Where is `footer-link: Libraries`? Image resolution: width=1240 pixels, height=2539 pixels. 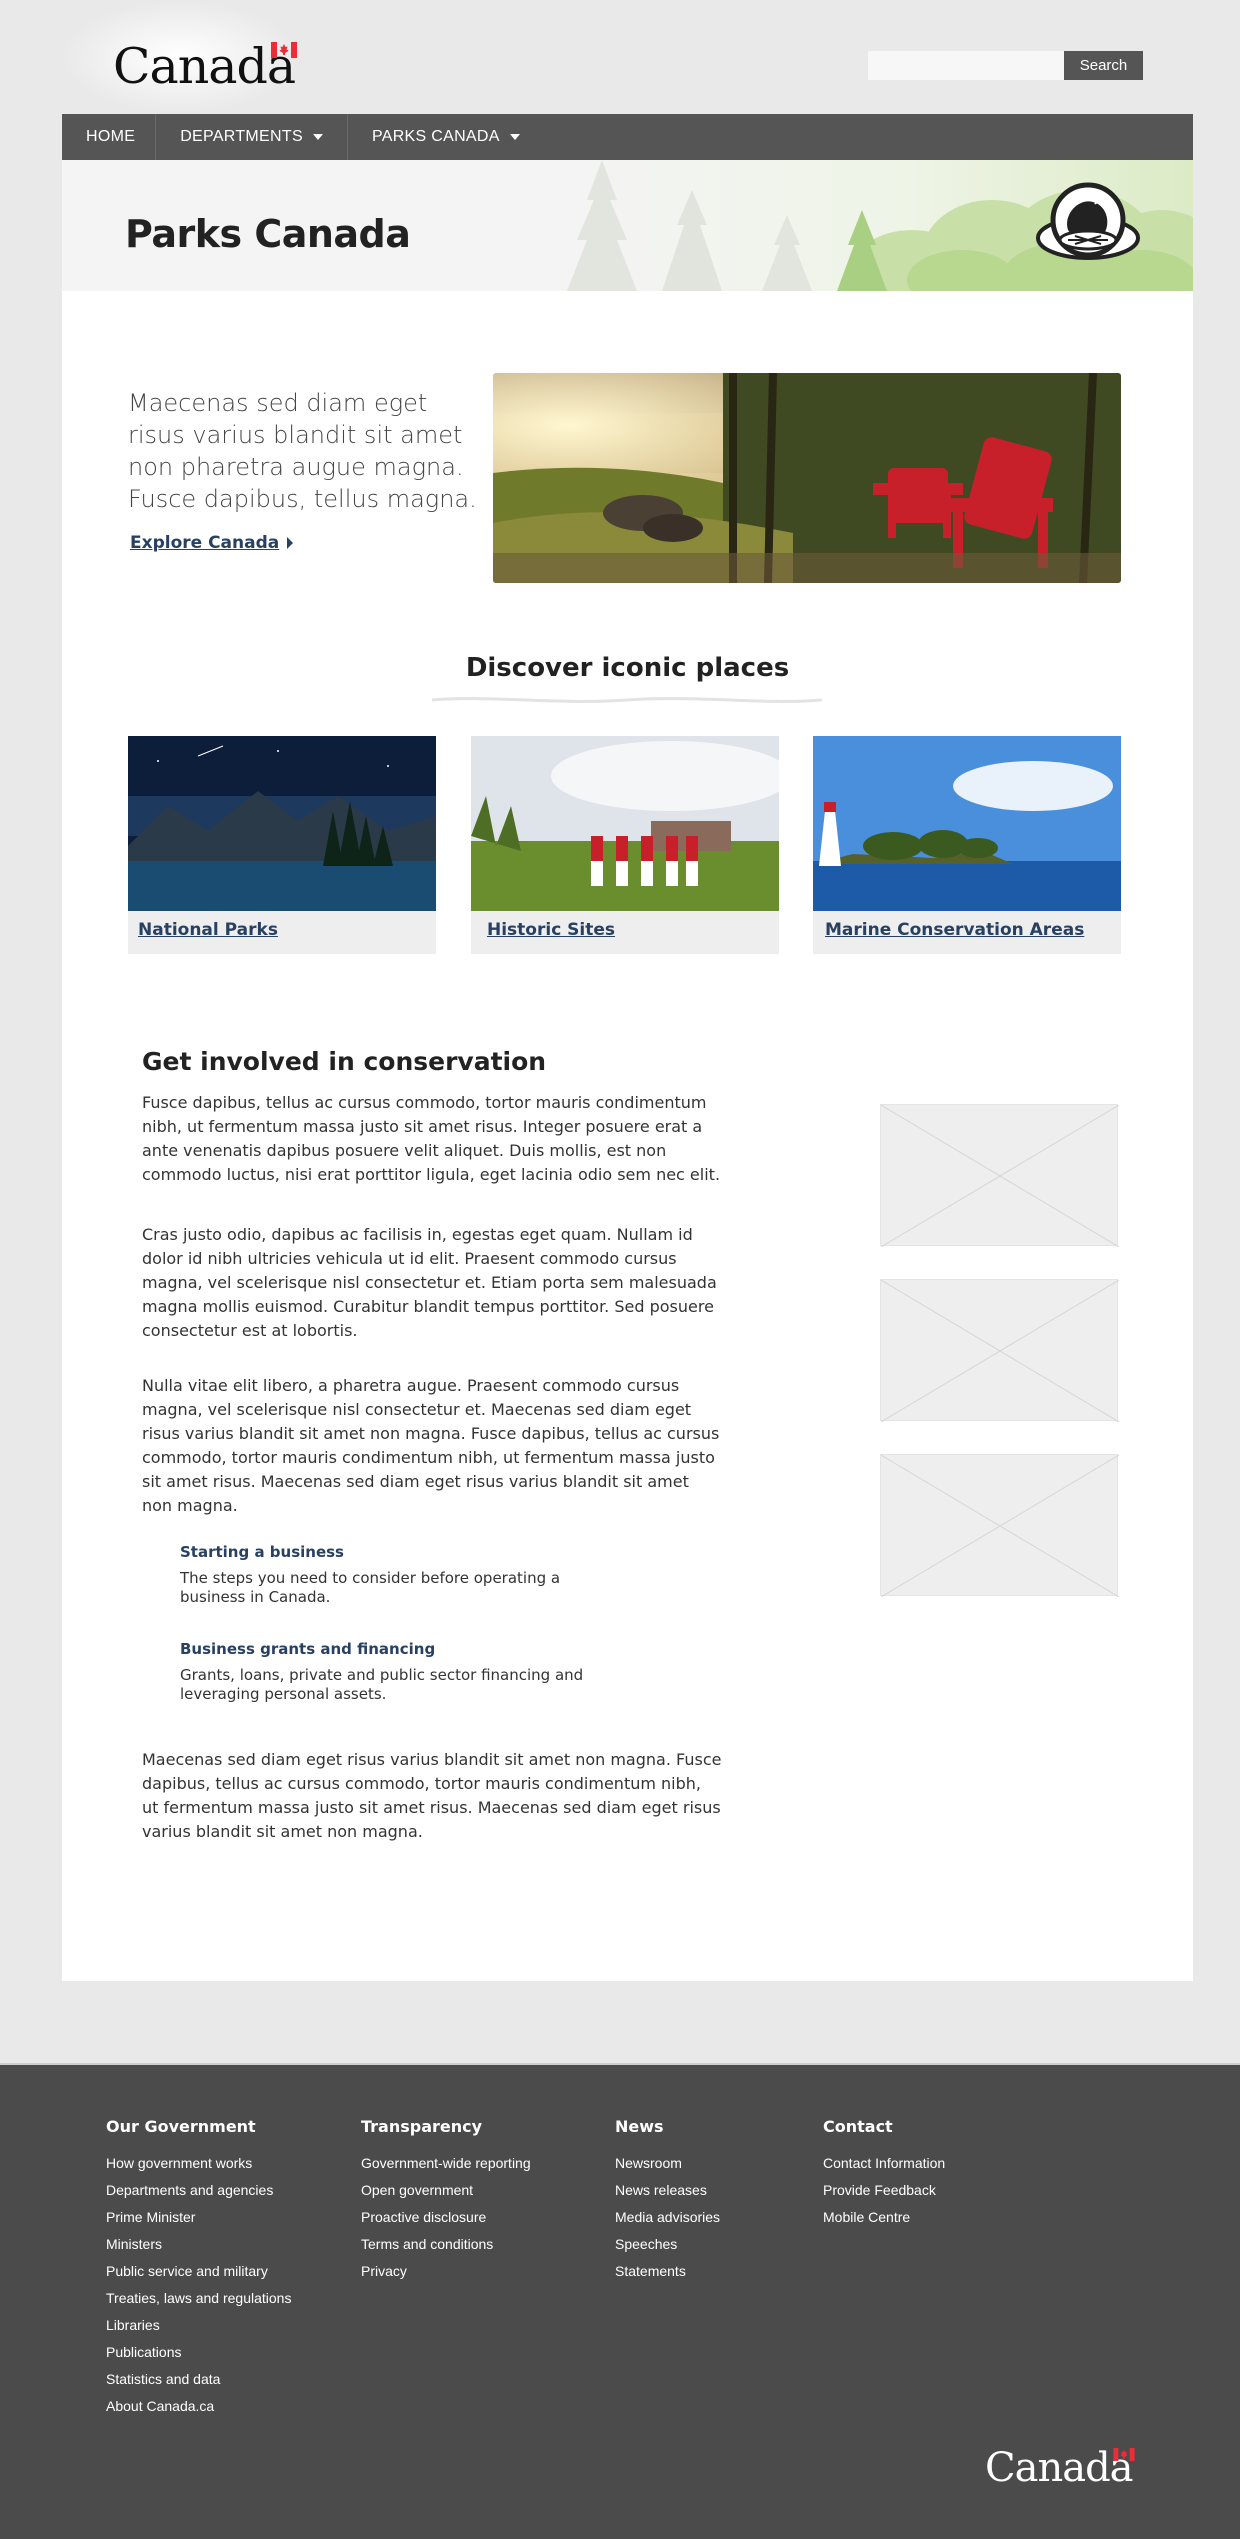 footer-link: Libraries is located at coordinates (198, 2325).